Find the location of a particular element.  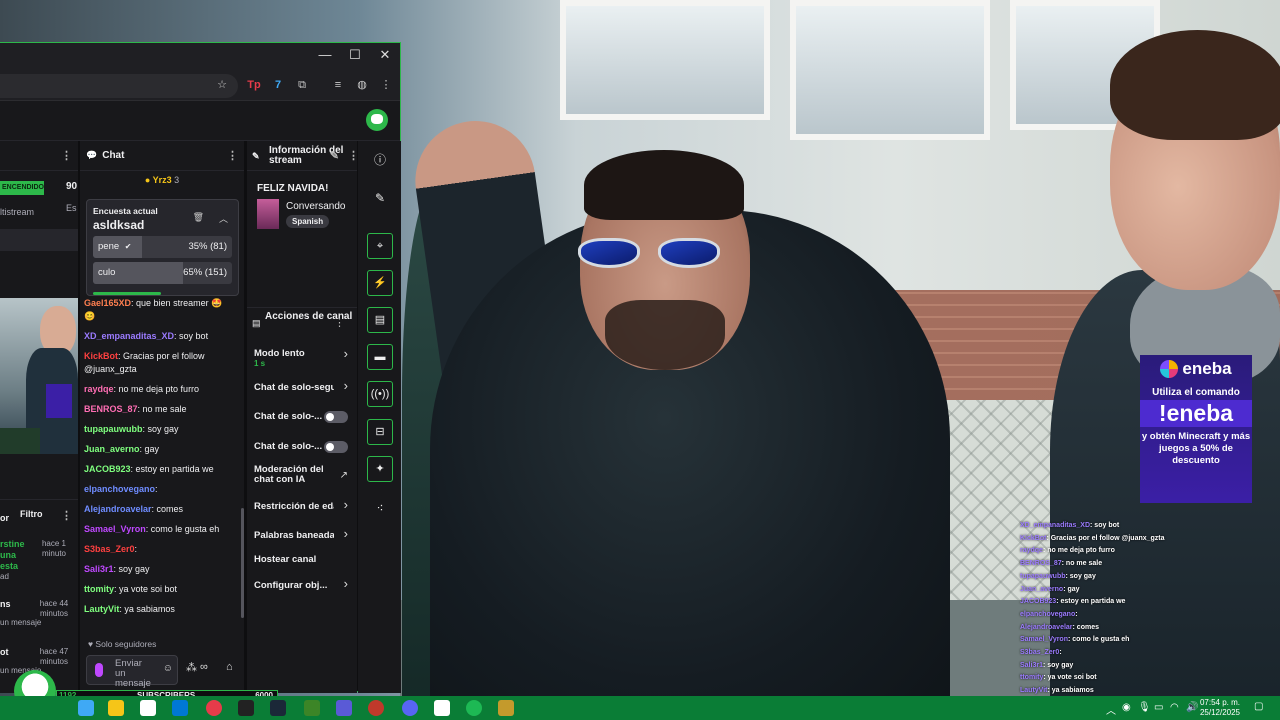

chat-message: S3bas_Zer0: is located at coordinates (159, 549).